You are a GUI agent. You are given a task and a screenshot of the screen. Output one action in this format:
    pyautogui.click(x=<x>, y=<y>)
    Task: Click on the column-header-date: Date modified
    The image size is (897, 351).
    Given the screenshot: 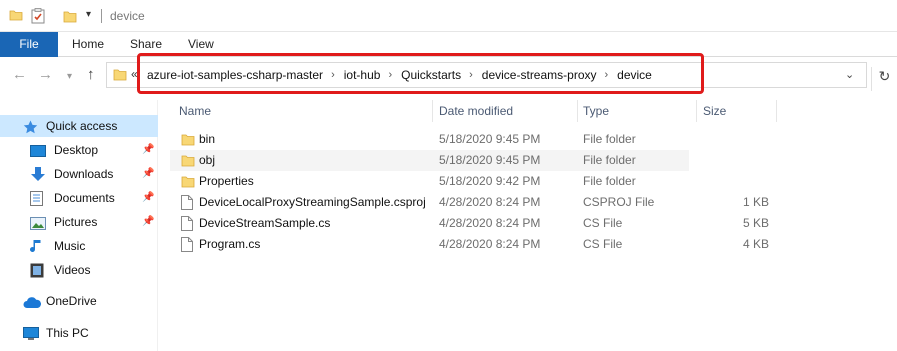 What is the action you would take?
    pyautogui.click(x=476, y=111)
    